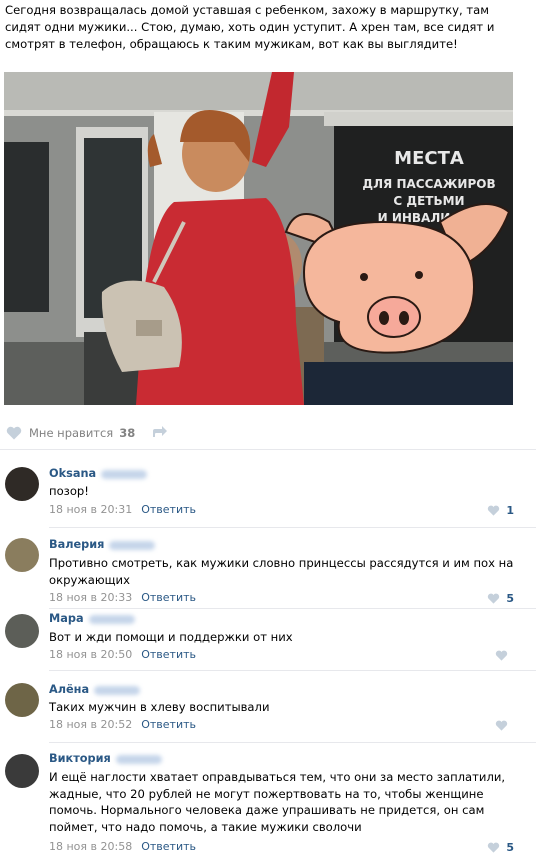 The height and width of the screenshot is (859, 536). I want to click on comment-like-button: 1, so click(500, 510).